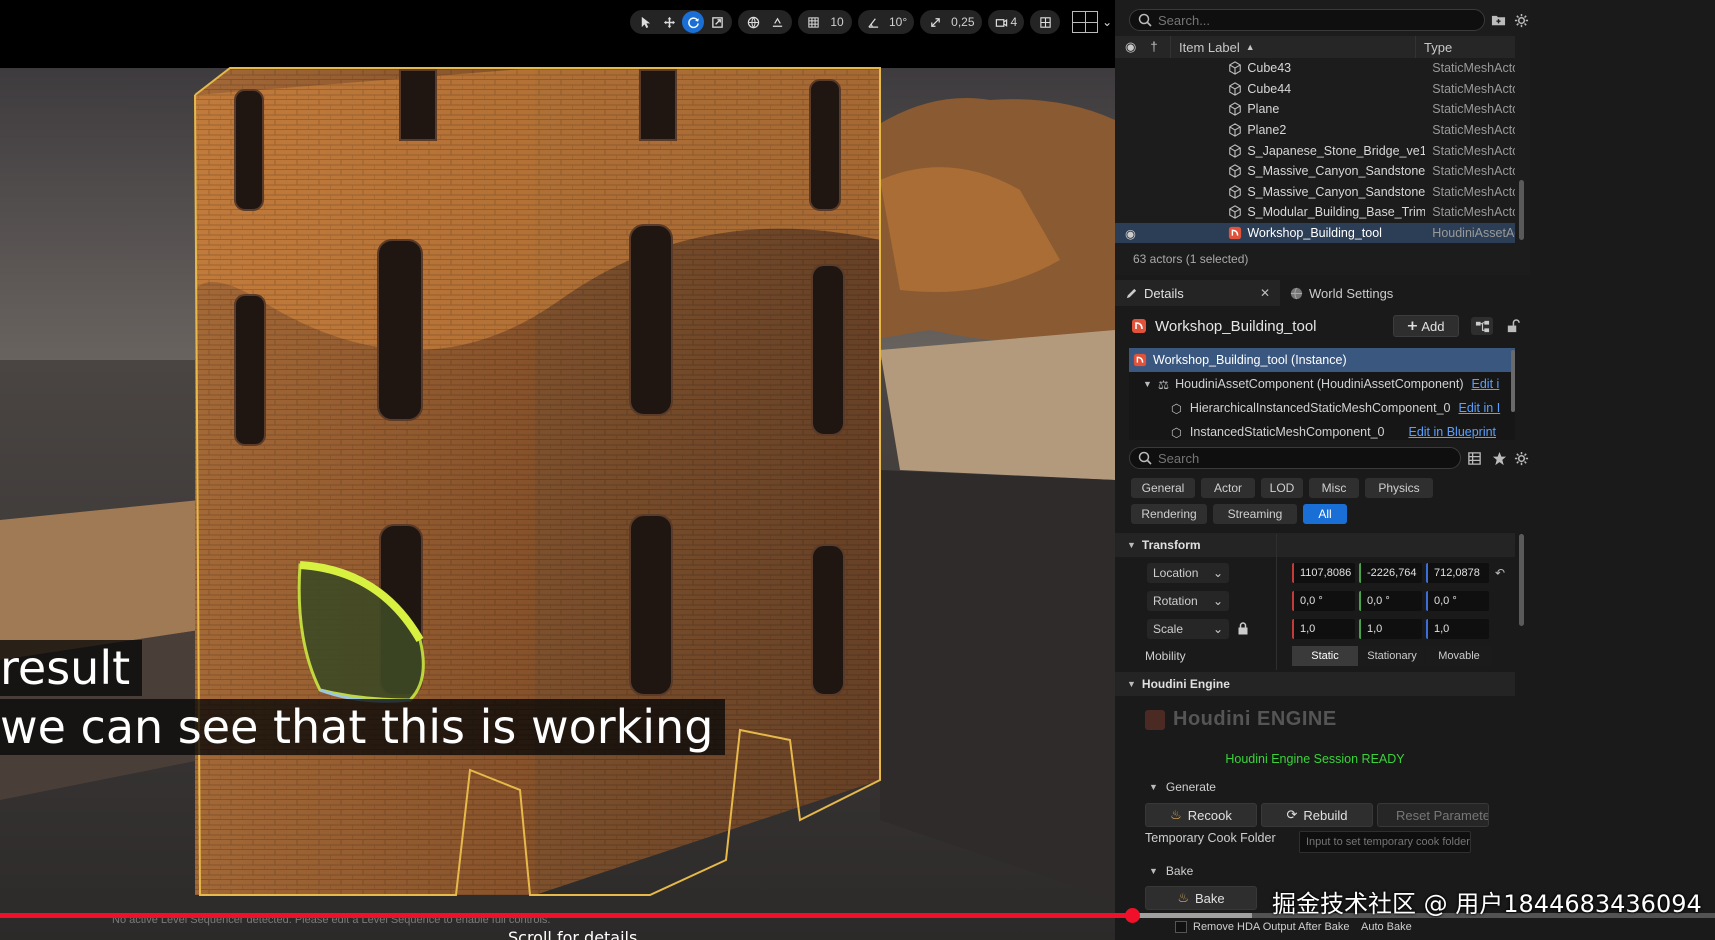 The image size is (1715, 940). Describe the element at coordinates (1334, 488) in the screenshot. I see `filter-misc: Misc` at that location.